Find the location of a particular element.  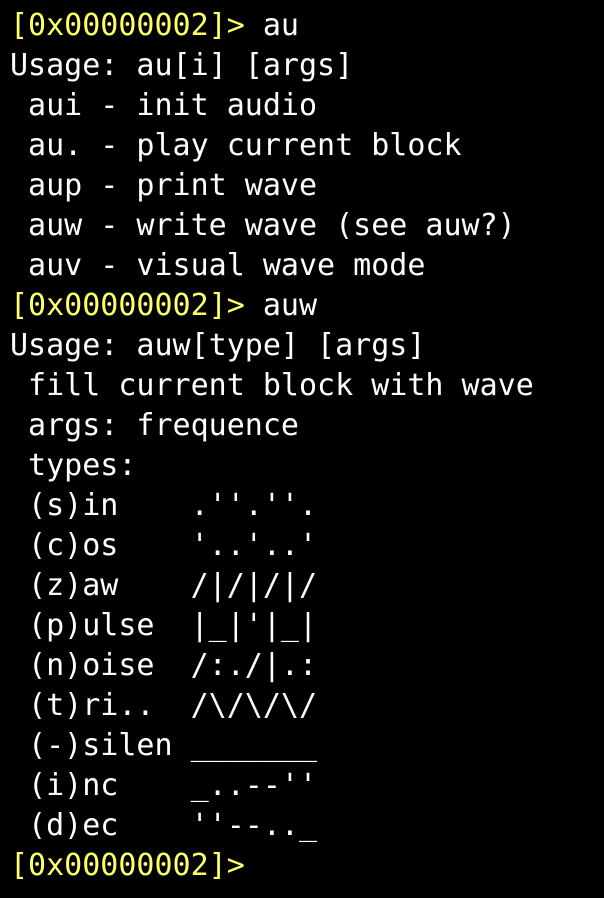

wave-type-line: (p)ulse |_|'|_| is located at coordinates (164, 625).